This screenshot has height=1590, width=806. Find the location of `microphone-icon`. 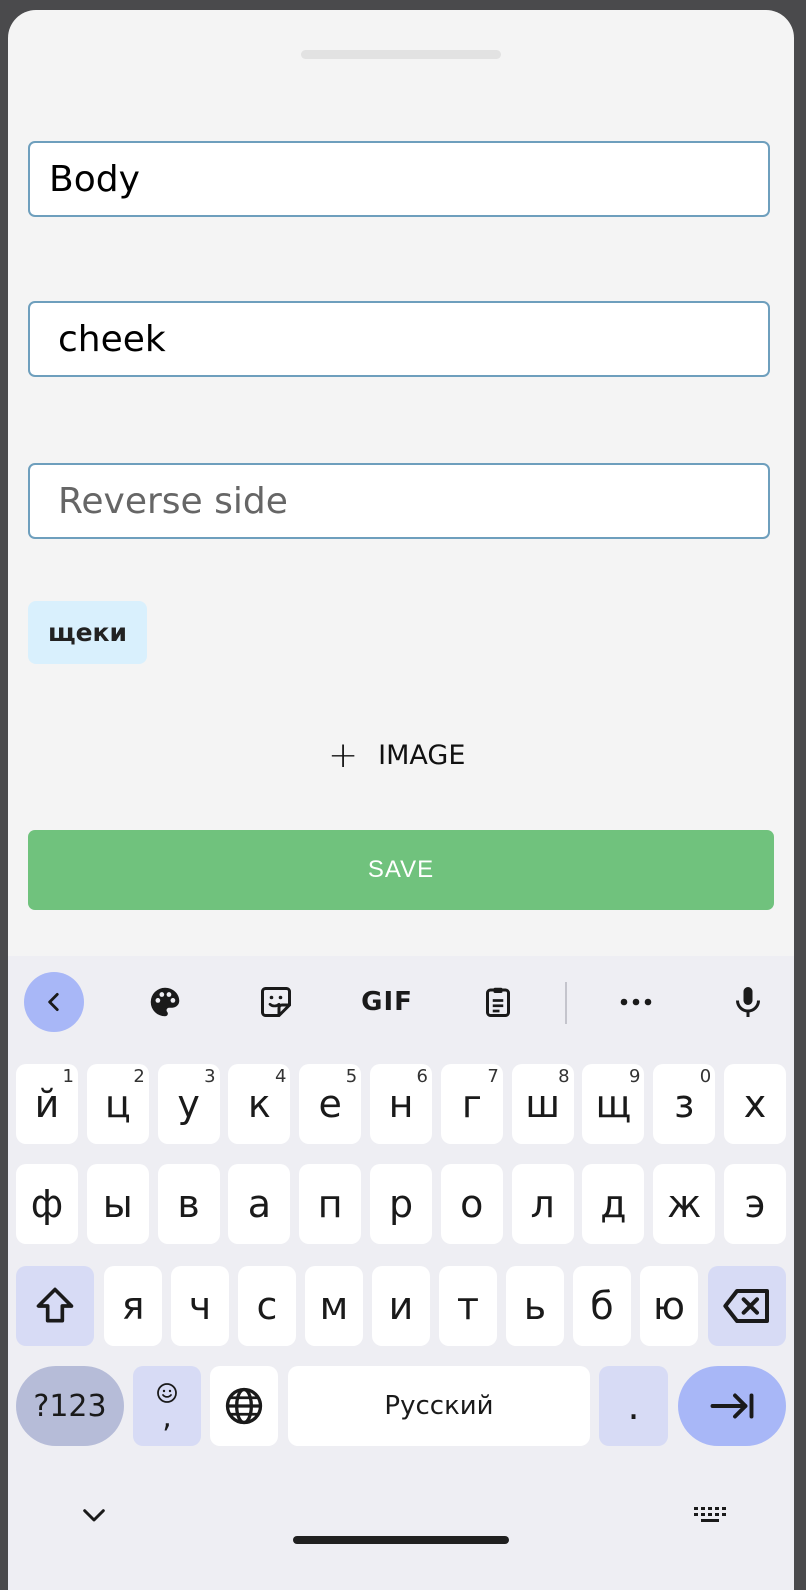

microphone-icon is located at coordinates (748, 1002).